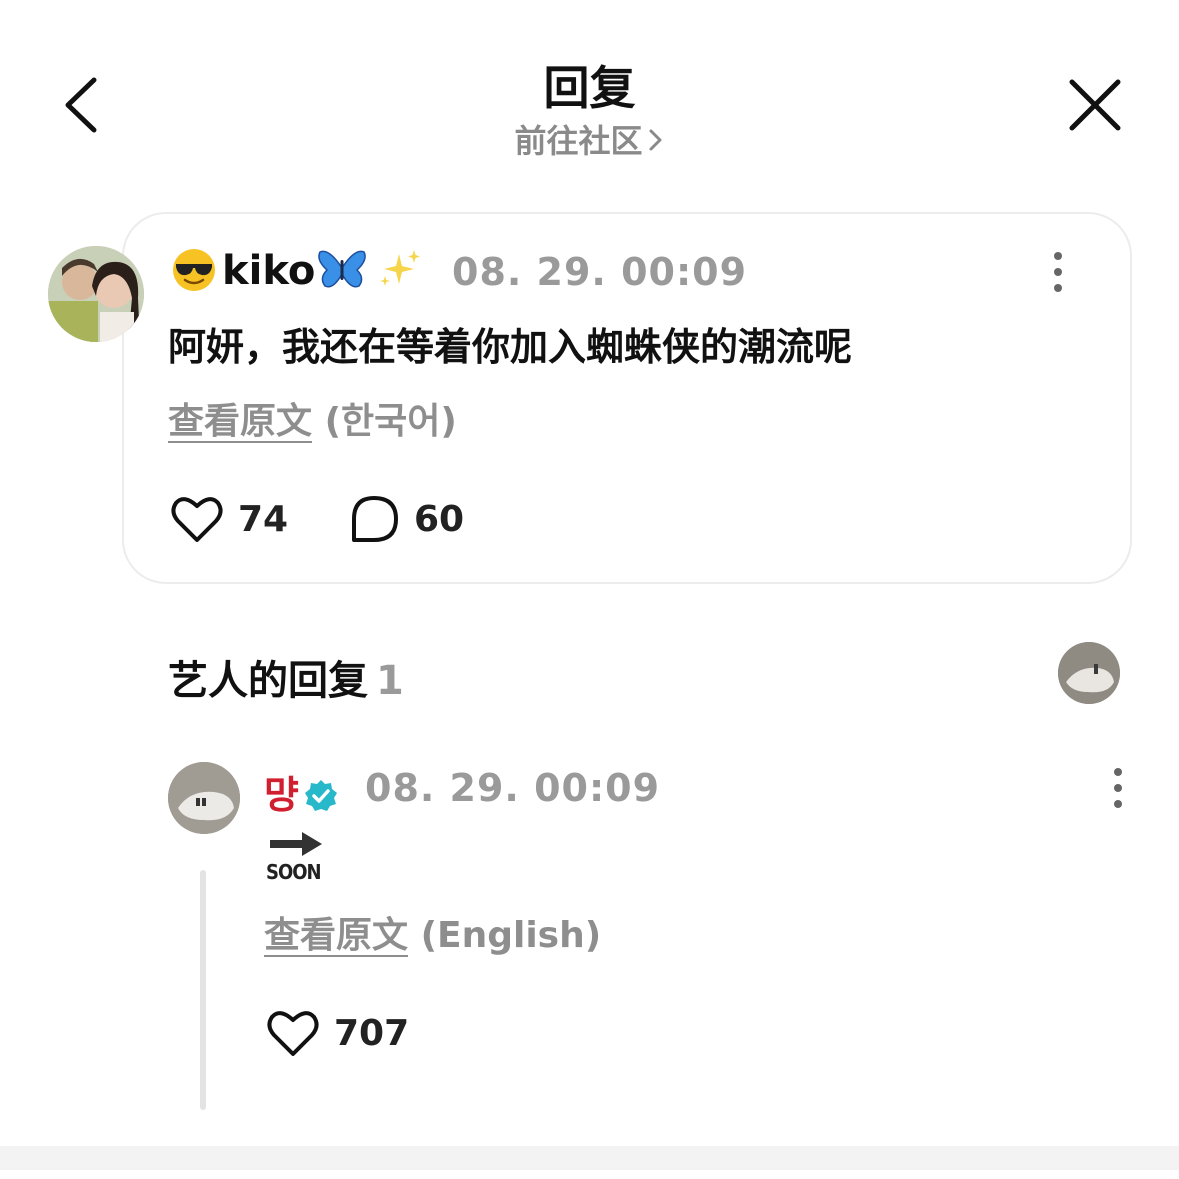 The height and width of the screenshot is (1179, 1179). Describe the element at coordinates (513, 788) in the screenshot. I see `reply-timestamp: 08. 29. 00:09` at that location.